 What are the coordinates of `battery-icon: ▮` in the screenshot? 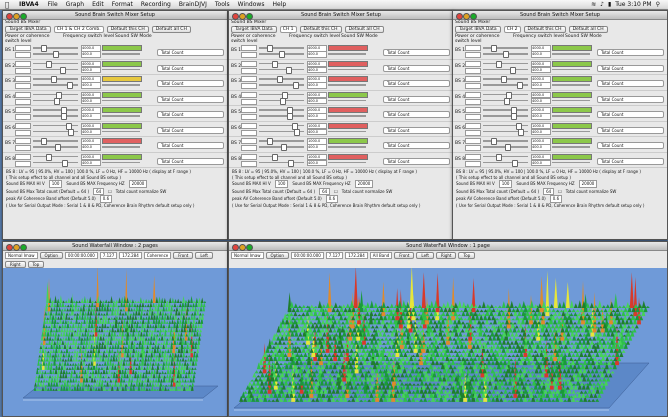 It's located at (609, 4).